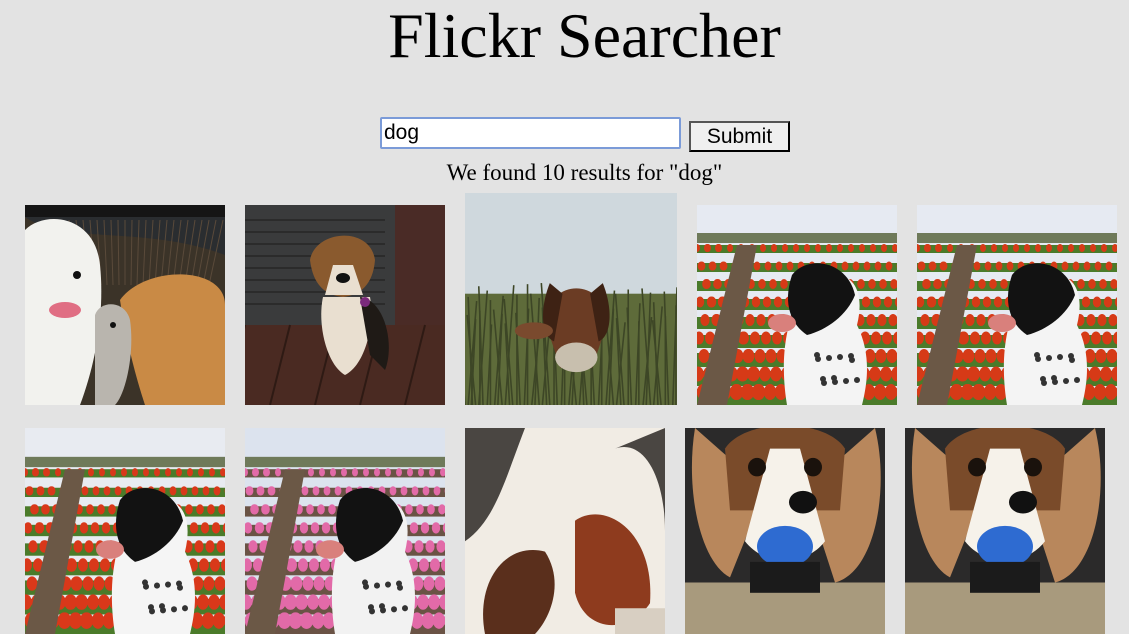 The width and height of the screenshot is (1129, 634). I want to click on results-summary: We found 10 results for "dog", so click(584, 172).